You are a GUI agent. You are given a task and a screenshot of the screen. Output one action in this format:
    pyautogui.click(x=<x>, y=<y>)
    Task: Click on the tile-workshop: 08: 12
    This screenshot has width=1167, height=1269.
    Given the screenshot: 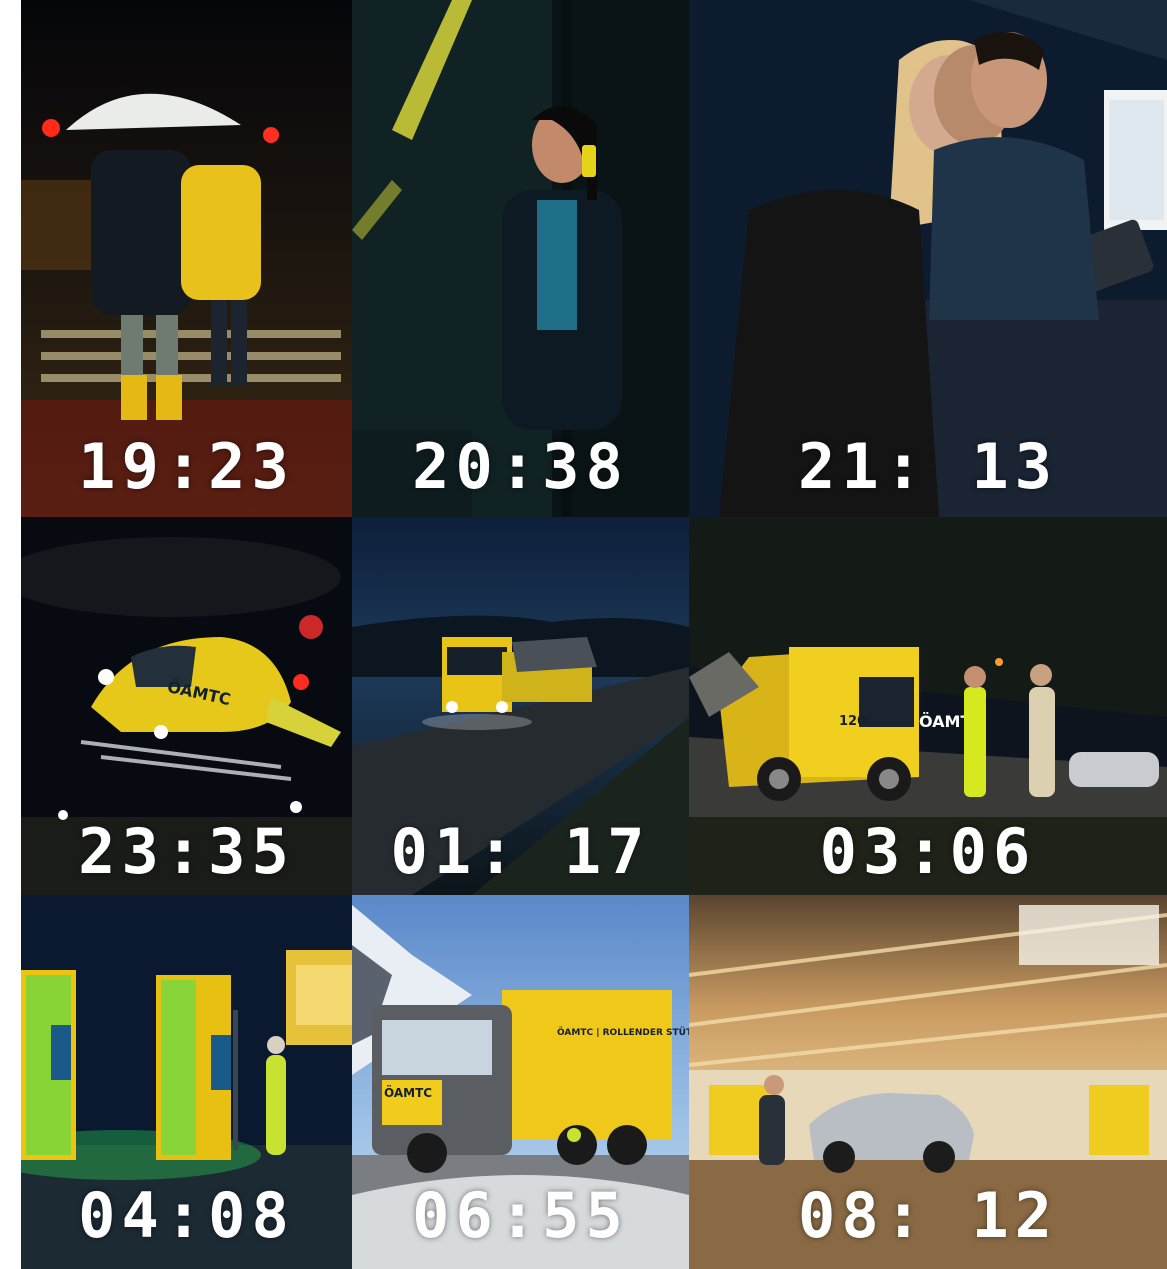 What is the action you would take?
    pyautogui.click(x=928, y=1082)
    